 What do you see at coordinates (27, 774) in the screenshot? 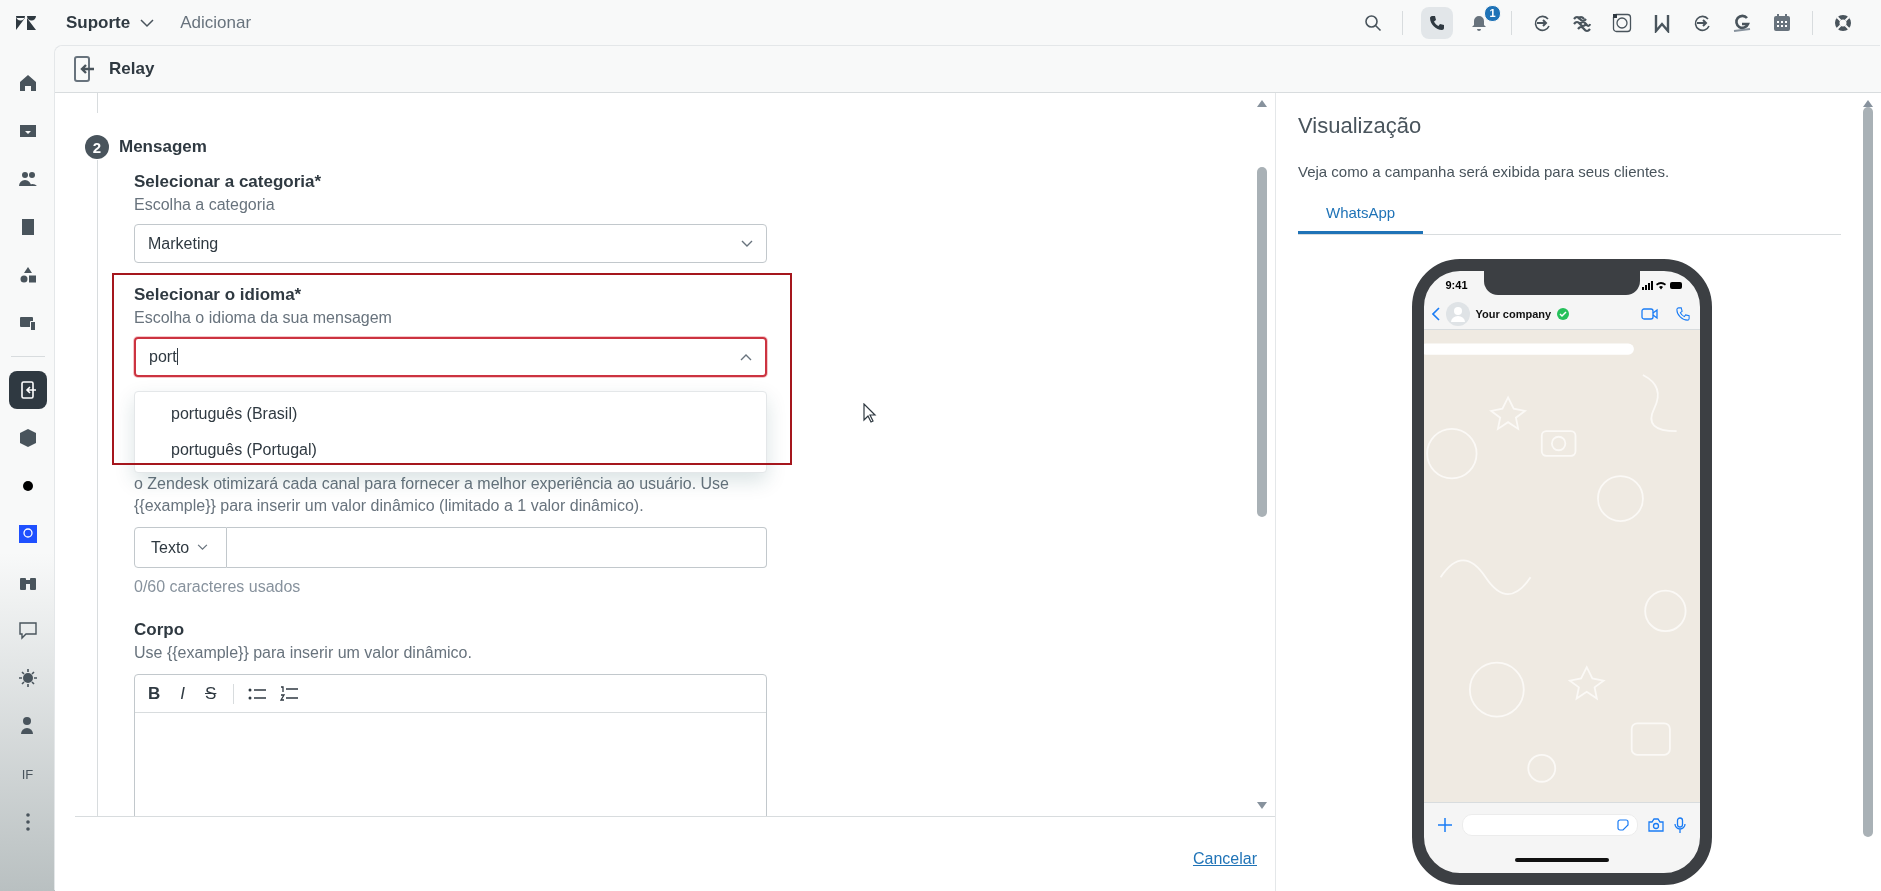
I see `nav-item: IF` at bounding box center [27, 774].